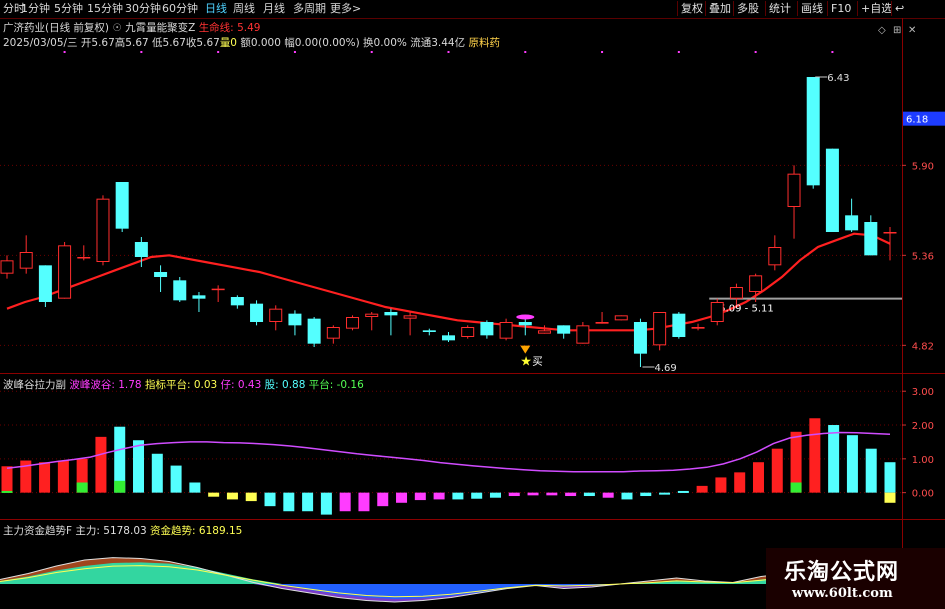 This screenshot has height=609, width=945. What do you see at coordinates (923, 460) in the screenshot?
I see `osc-tick-label-2: 1.00` at bounding box center [923, 460].